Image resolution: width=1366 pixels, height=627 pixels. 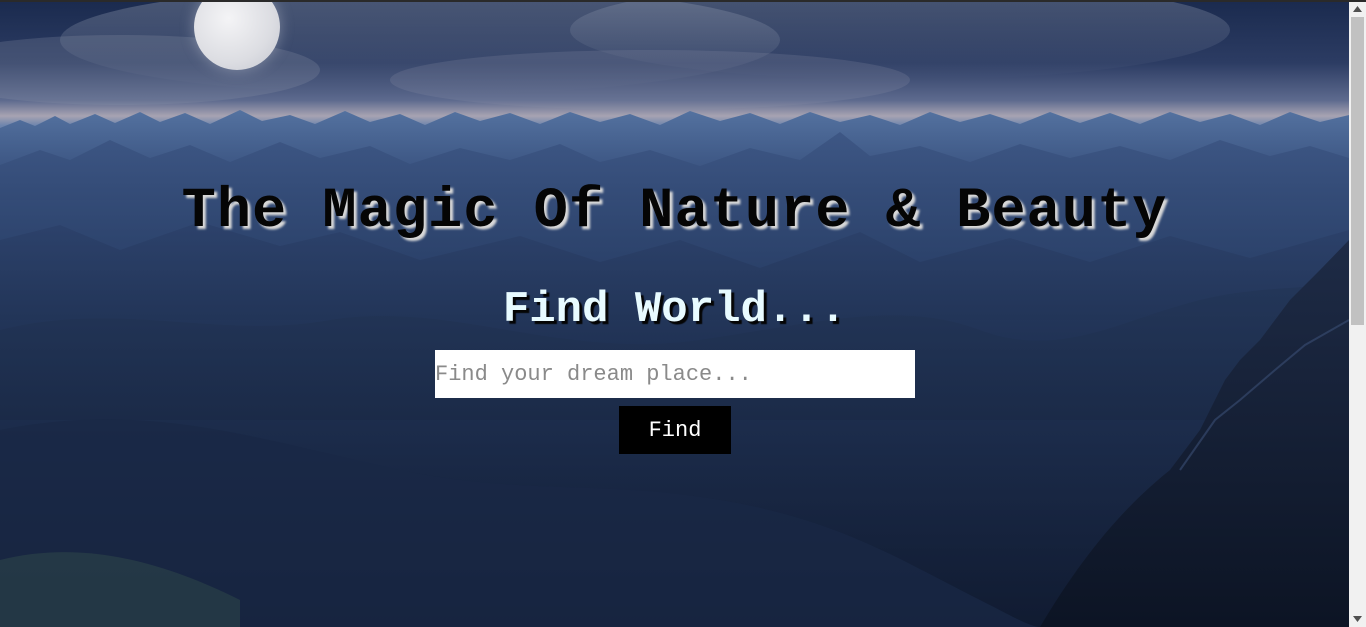 I want to click on find-button: Find, so click(x=675, y=430).